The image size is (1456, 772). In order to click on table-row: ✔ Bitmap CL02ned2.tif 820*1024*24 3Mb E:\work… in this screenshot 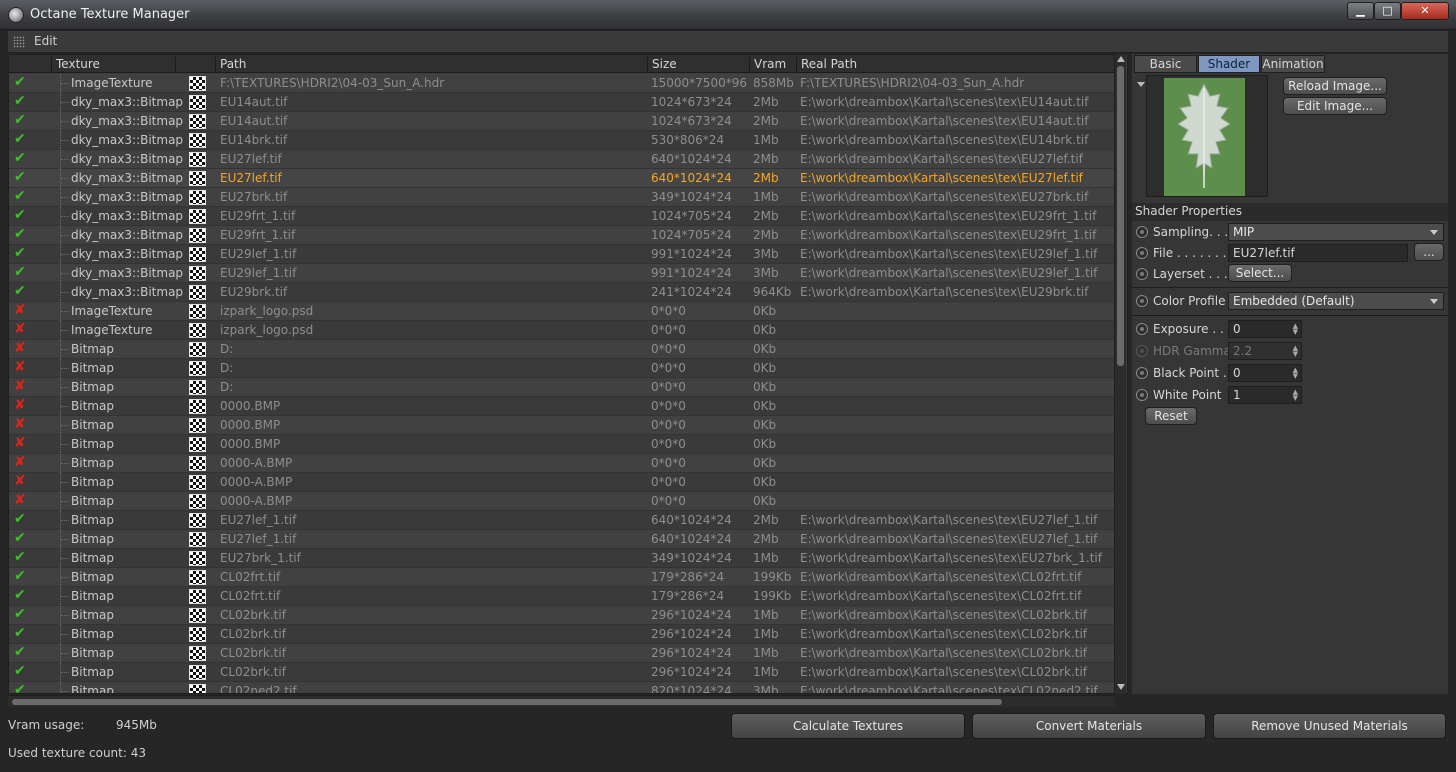, I will do `click(562, 687)`.